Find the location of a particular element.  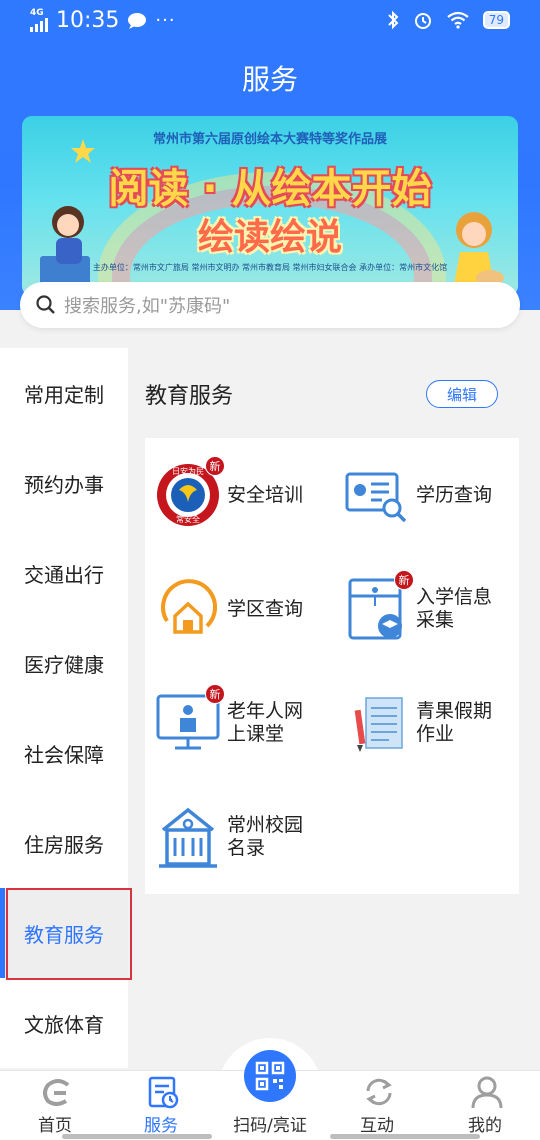

sidebar-item-education: 教育服务 is located at coordinates (66, 934).